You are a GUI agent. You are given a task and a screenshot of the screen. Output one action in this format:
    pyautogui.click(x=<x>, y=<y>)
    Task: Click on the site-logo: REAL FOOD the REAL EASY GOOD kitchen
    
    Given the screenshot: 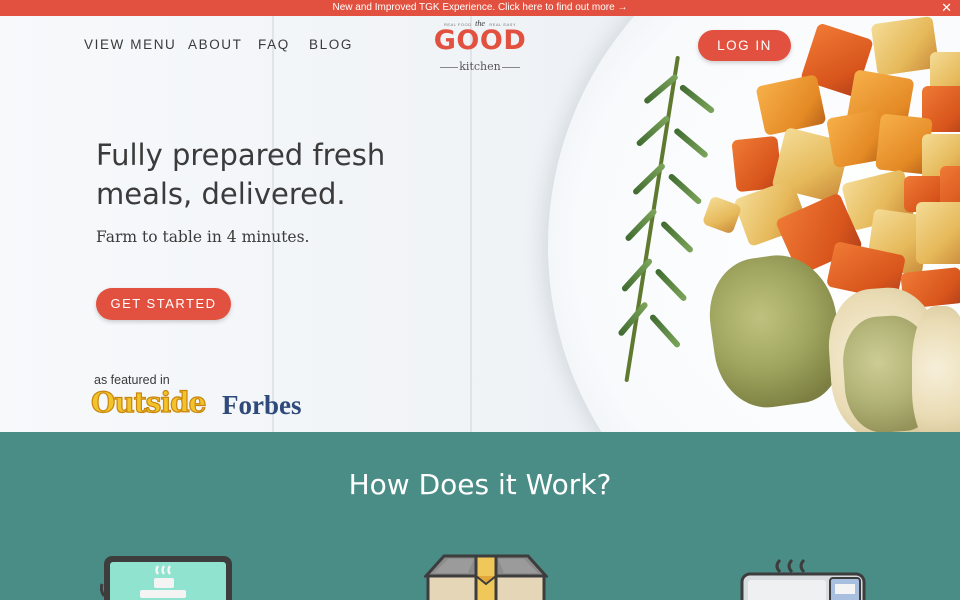 What is the action you would take?
    pyautogui.click(x=480, y=47)
    